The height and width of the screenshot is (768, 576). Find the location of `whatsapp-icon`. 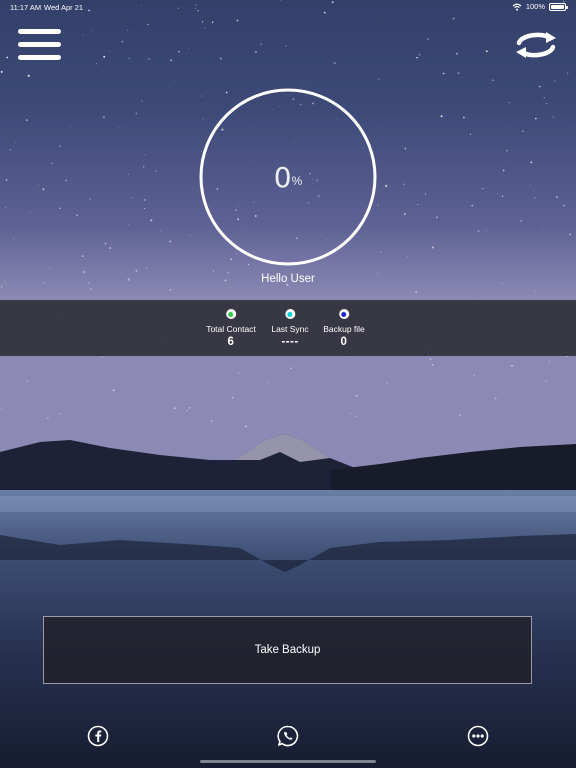

whatsapp-icon is located at coordinates (288, 736).